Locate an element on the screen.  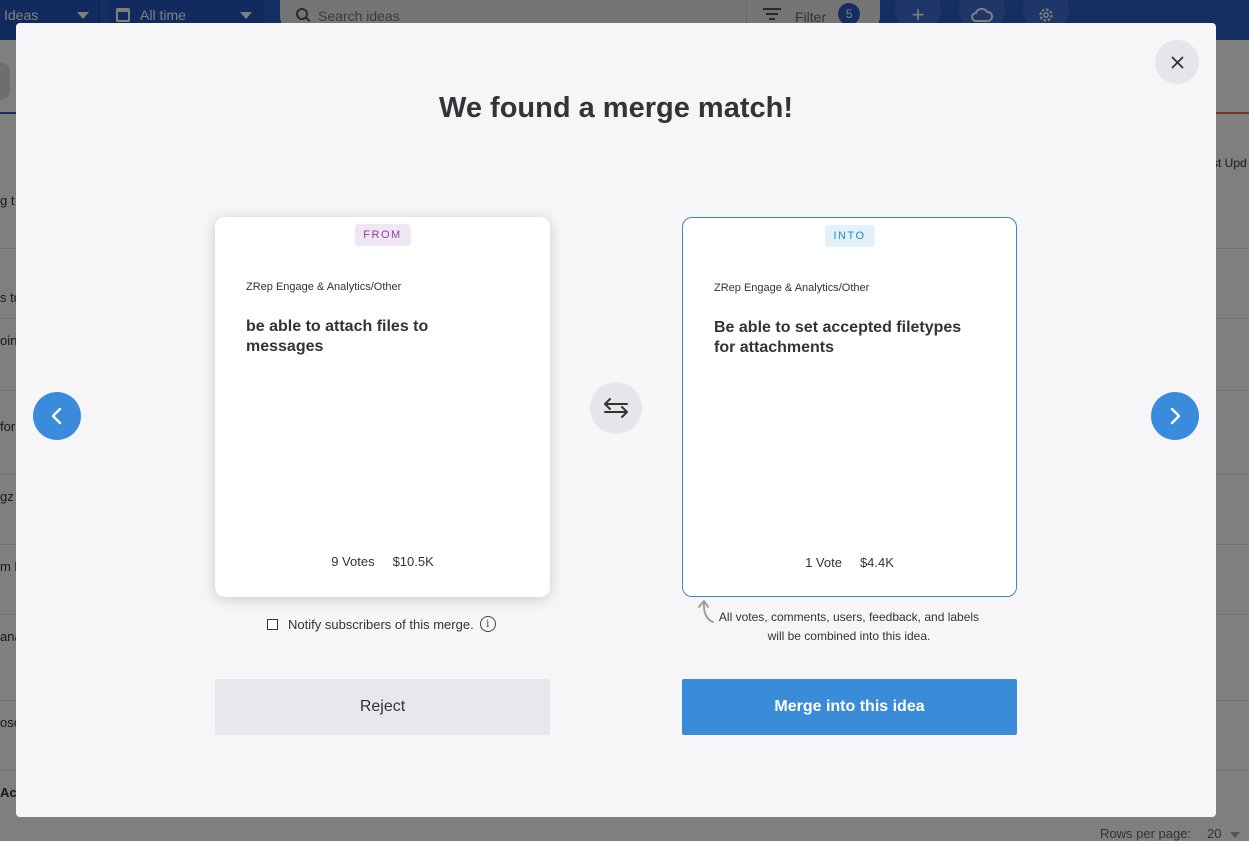
from-idea-value: $10.5K is located at coordinates (413, 561).